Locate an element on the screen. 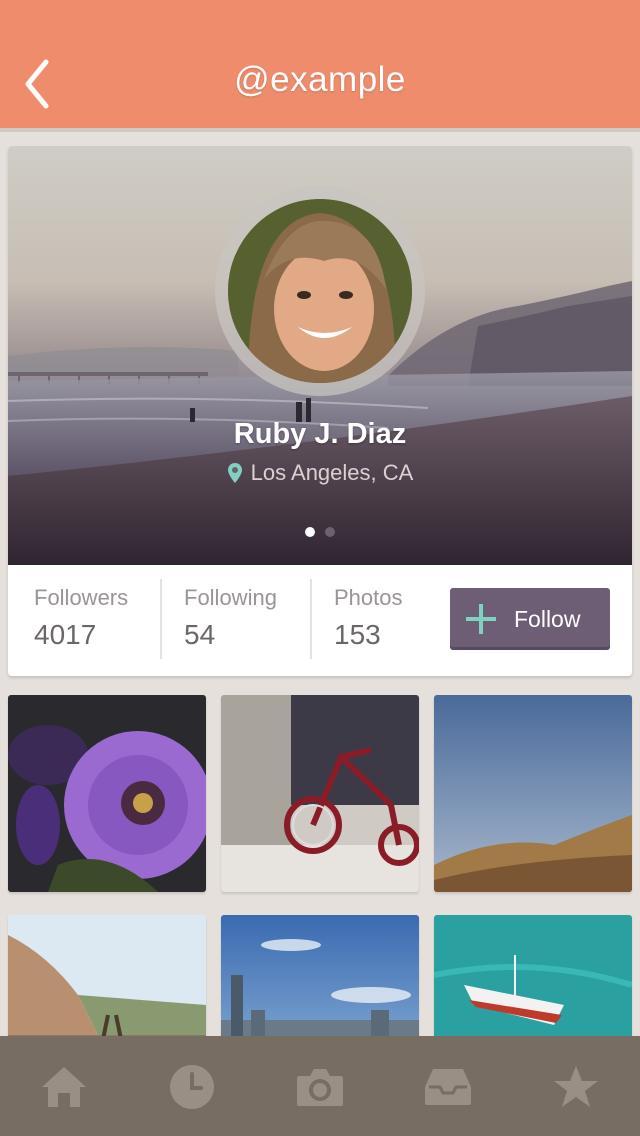 The height and width of the screenshot is (1136, 640). tab-favorites is located at coordinates (576, 1087).